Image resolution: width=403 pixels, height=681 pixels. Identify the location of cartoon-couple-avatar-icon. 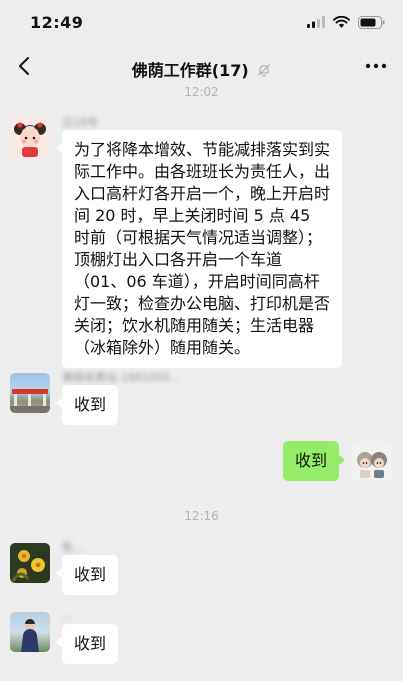
(372, 465).